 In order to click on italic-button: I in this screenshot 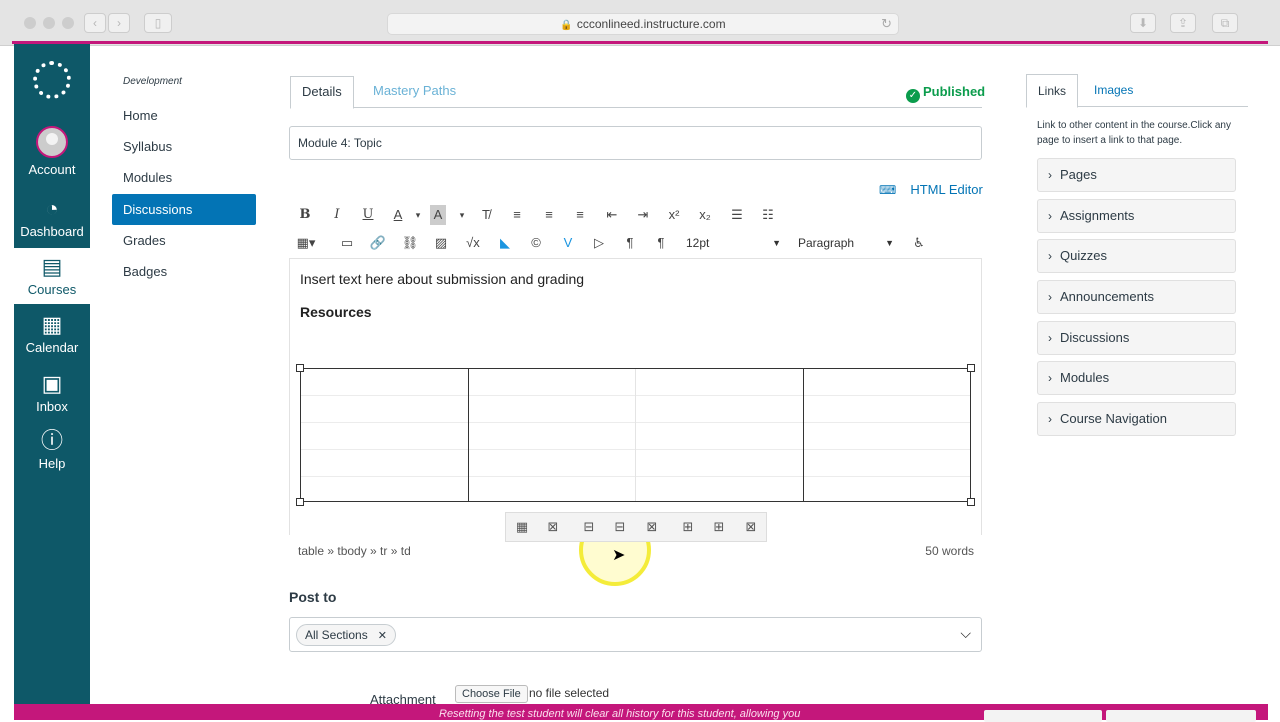, I will do `click(337, 215)`.